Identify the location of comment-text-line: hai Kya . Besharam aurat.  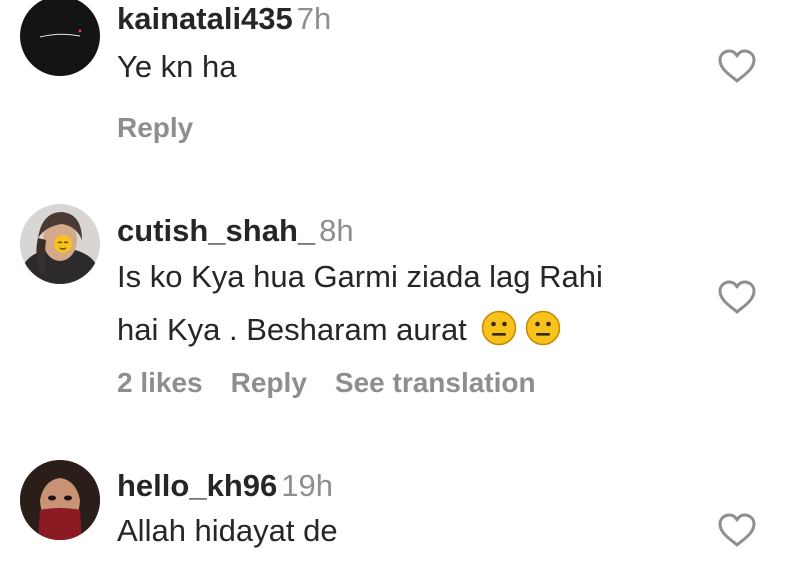
(292, 329).